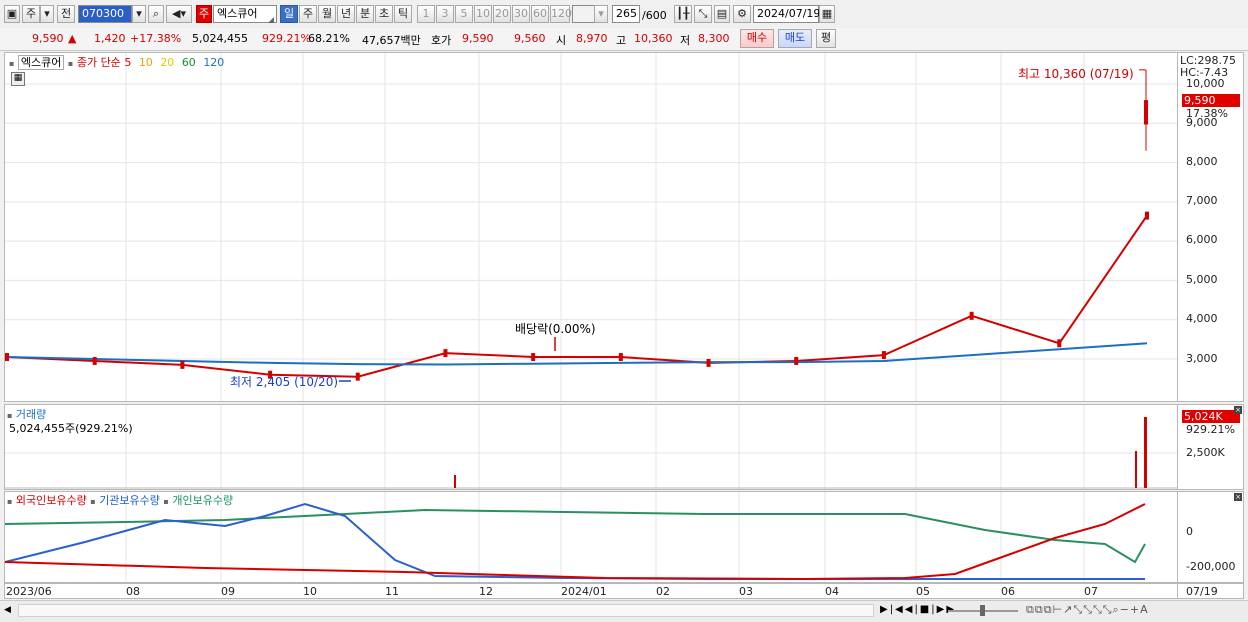 The width and height of the screenshot is (1248, 622). Describe the element at coordinates (18, 79) in the screenshot. I see `table-icon: ▦` at that location.